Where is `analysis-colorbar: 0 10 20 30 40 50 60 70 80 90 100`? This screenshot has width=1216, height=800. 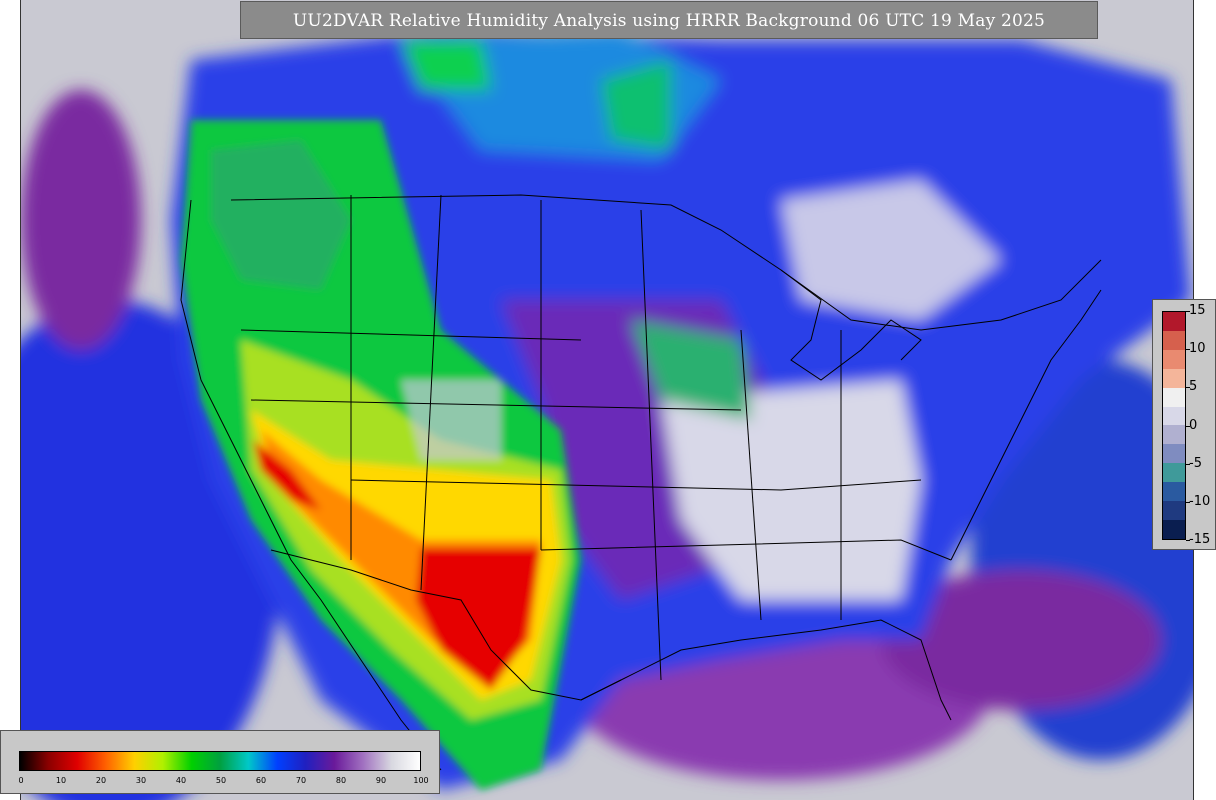
analysis-colorbar: 0 10 20 30 40 50 60 70 80 90 100 is located at coordinates (220, 762).